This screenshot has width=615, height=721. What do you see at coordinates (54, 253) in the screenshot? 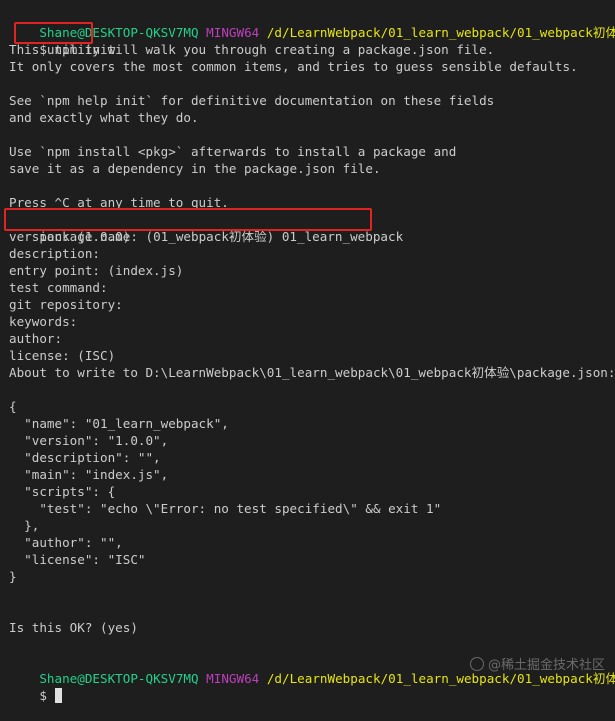
I see `prompt-answer-line: description:` at bounding box center [54, 253].